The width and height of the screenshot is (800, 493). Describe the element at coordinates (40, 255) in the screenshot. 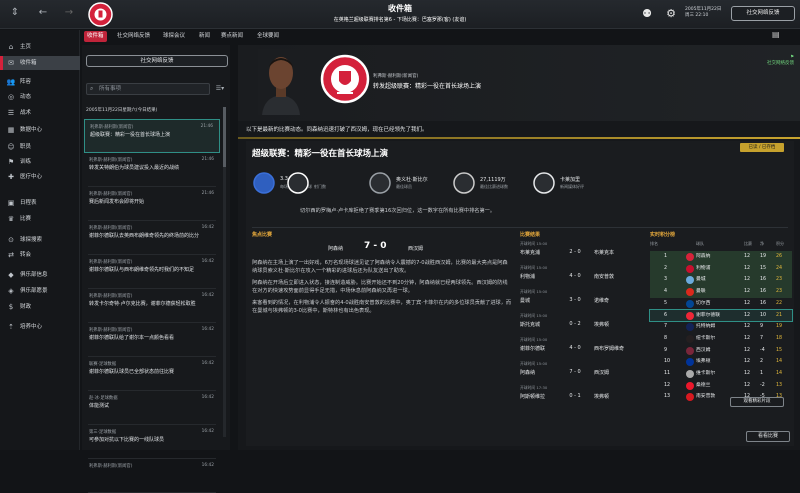

I see `sidebar-item-13: ⇄ 转会` at that location.